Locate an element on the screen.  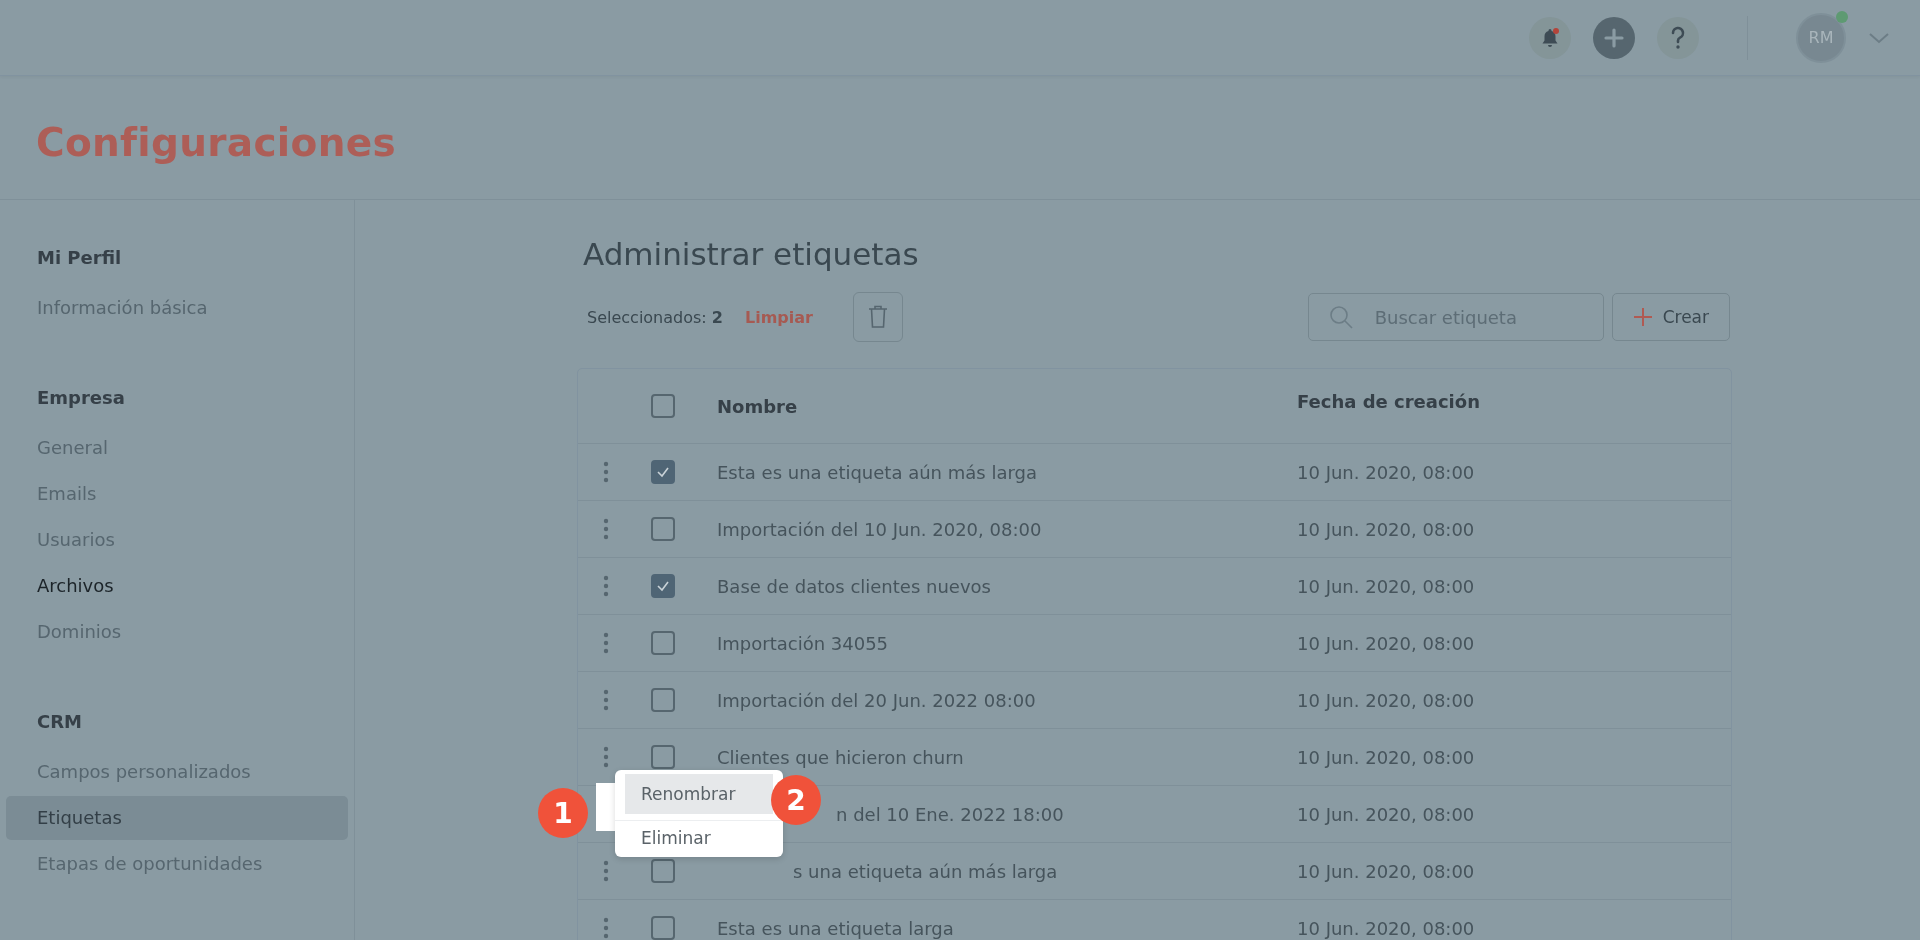
section-heading: Administrar etiquetas is located at coordinates (751, 254).